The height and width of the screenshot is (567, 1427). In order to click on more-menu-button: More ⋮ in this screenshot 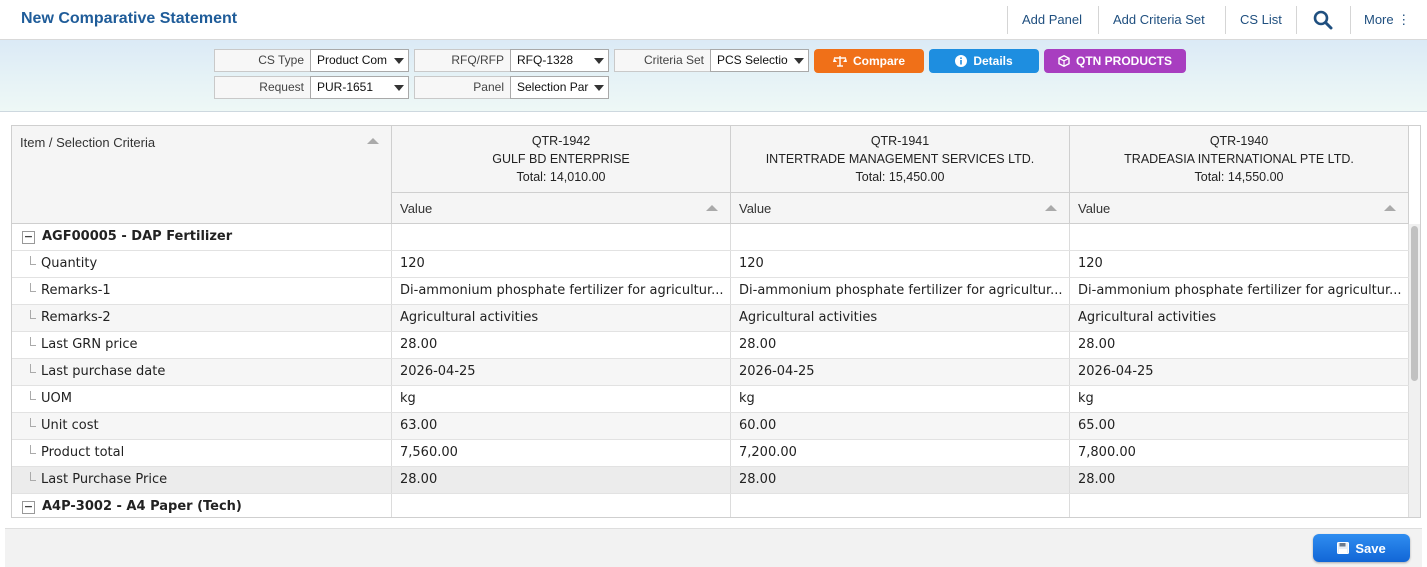, I will do `click(1387, 20)`.